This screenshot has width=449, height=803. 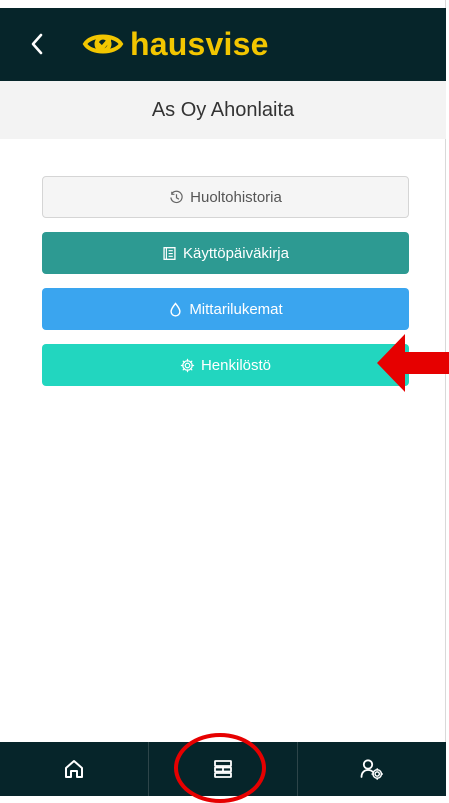 What do you see at coordinates (236, 197) in the screenshot?
I see `history-button-label: Huoltohistoria` at bounding box center [236, 197].